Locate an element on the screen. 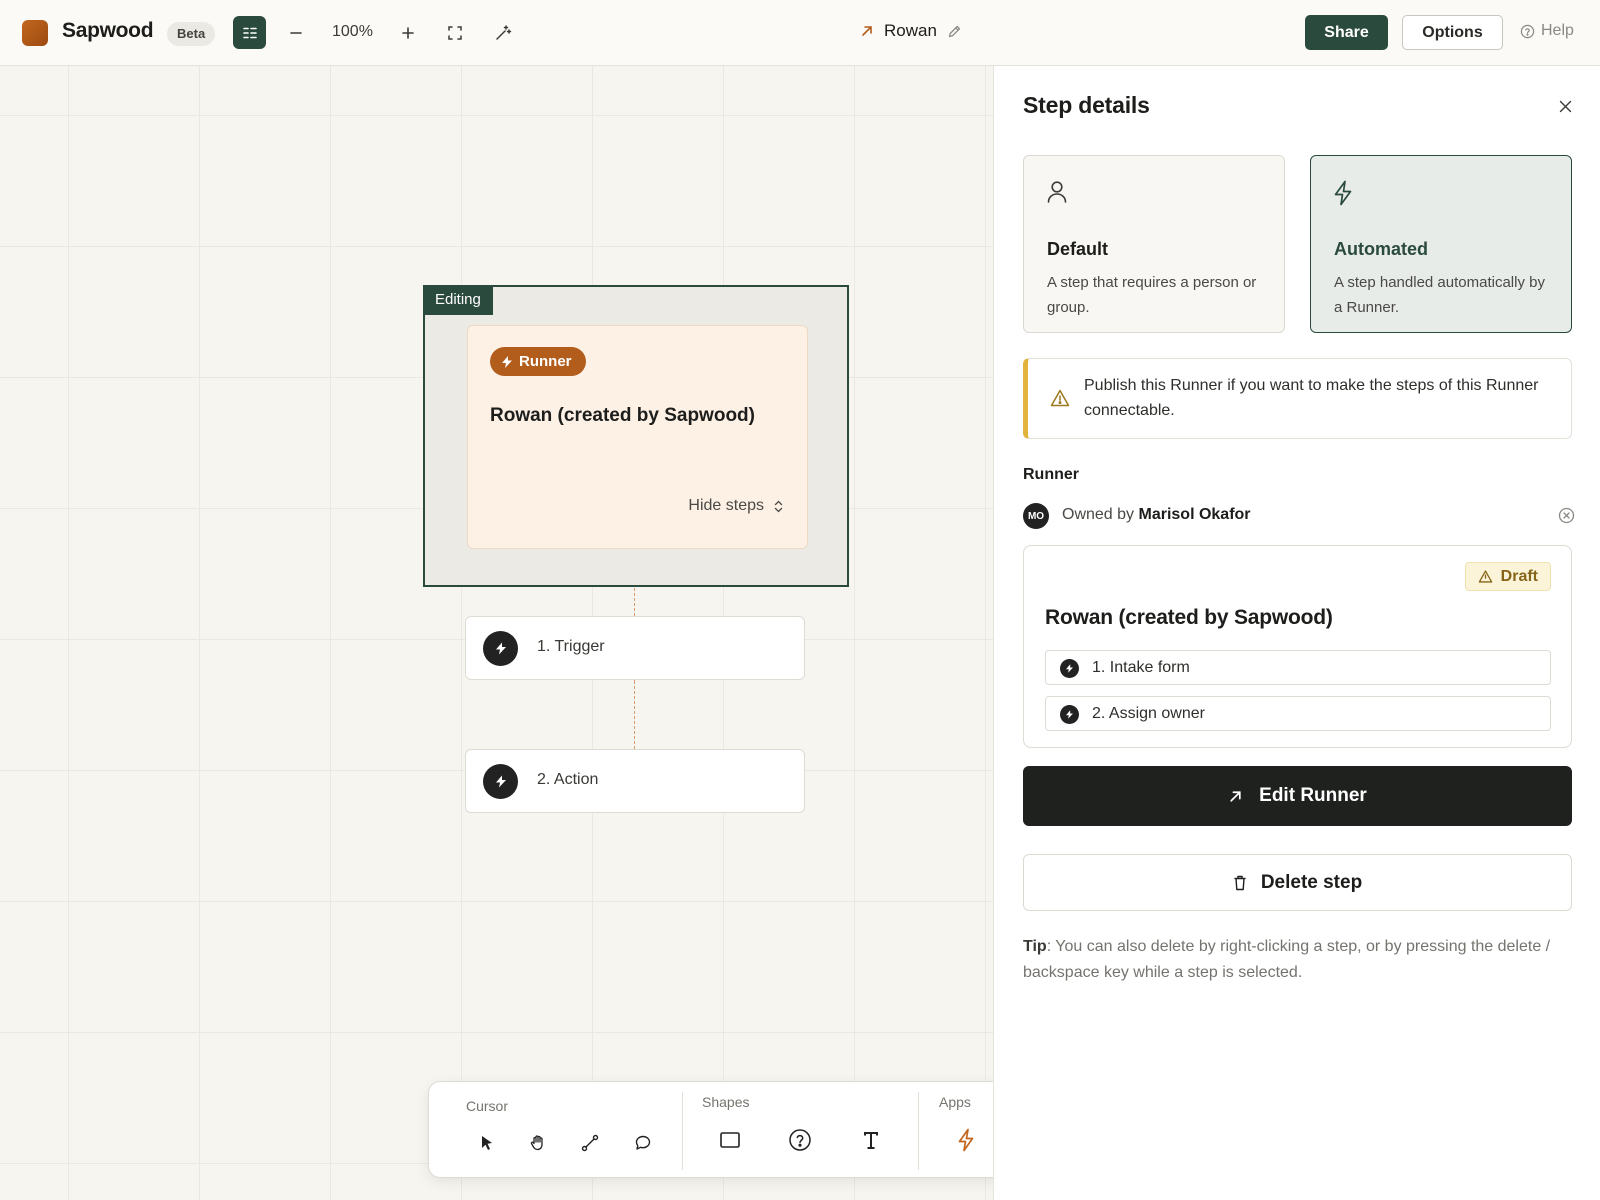  runner-section-label: Runner is located at coordinates (1051, 474).